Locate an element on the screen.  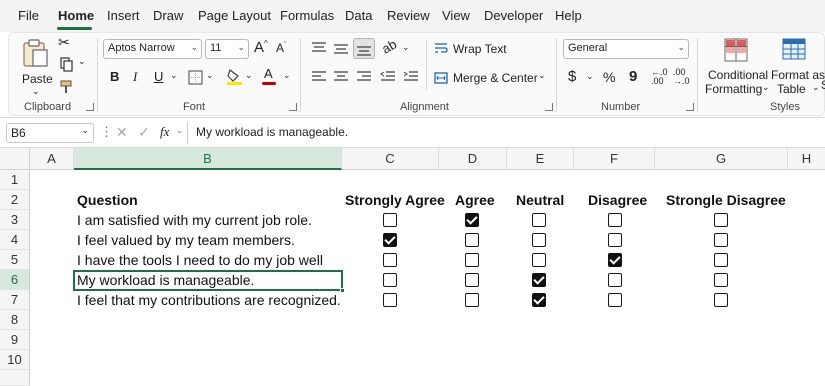
tab-review: Review is located at coordinates (408, 15).